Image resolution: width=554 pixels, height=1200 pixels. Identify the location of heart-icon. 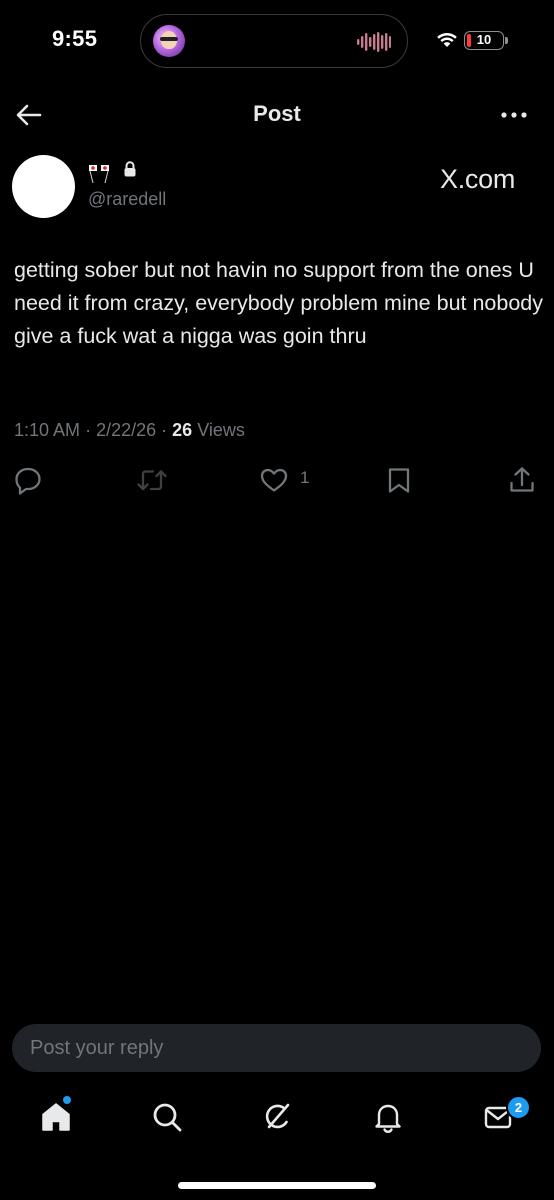
(274, 480).